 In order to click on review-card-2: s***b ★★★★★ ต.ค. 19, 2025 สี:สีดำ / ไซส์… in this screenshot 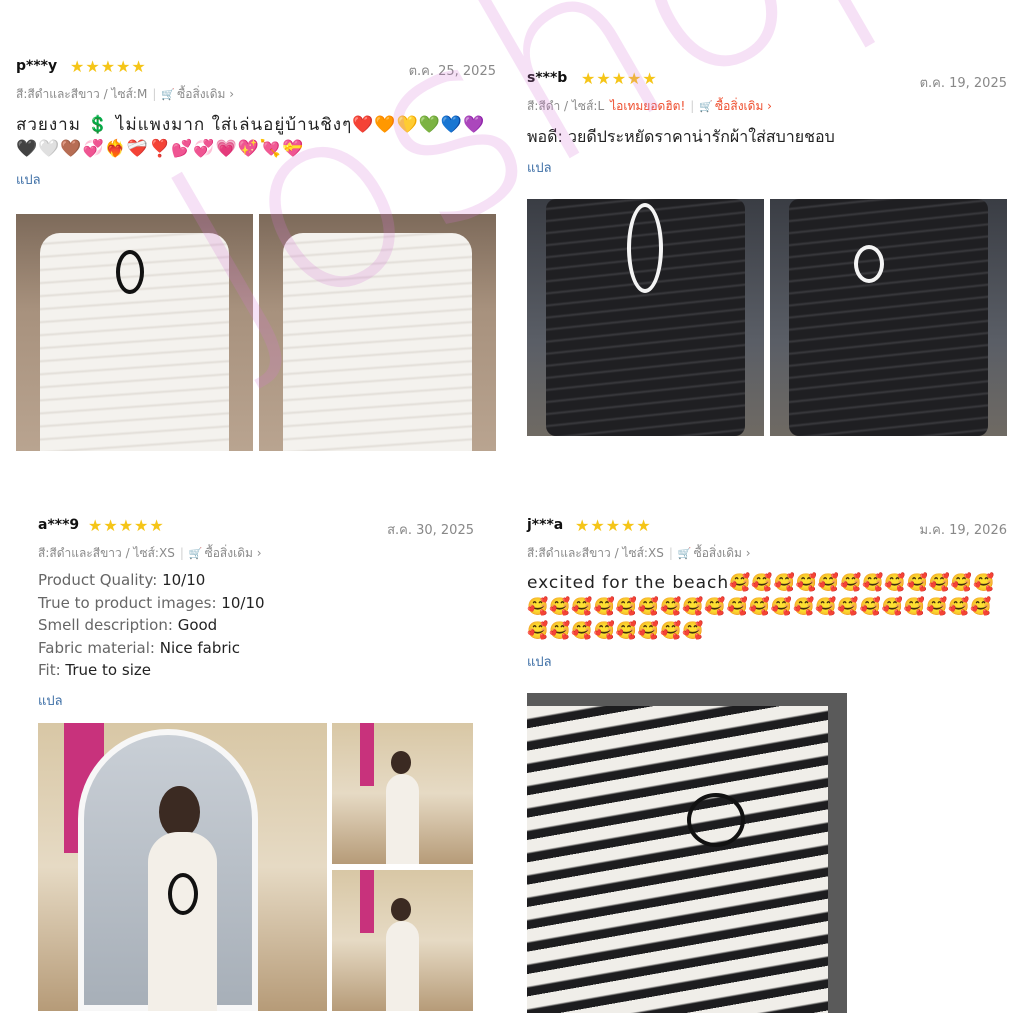, I will do `click(767, 124)`.